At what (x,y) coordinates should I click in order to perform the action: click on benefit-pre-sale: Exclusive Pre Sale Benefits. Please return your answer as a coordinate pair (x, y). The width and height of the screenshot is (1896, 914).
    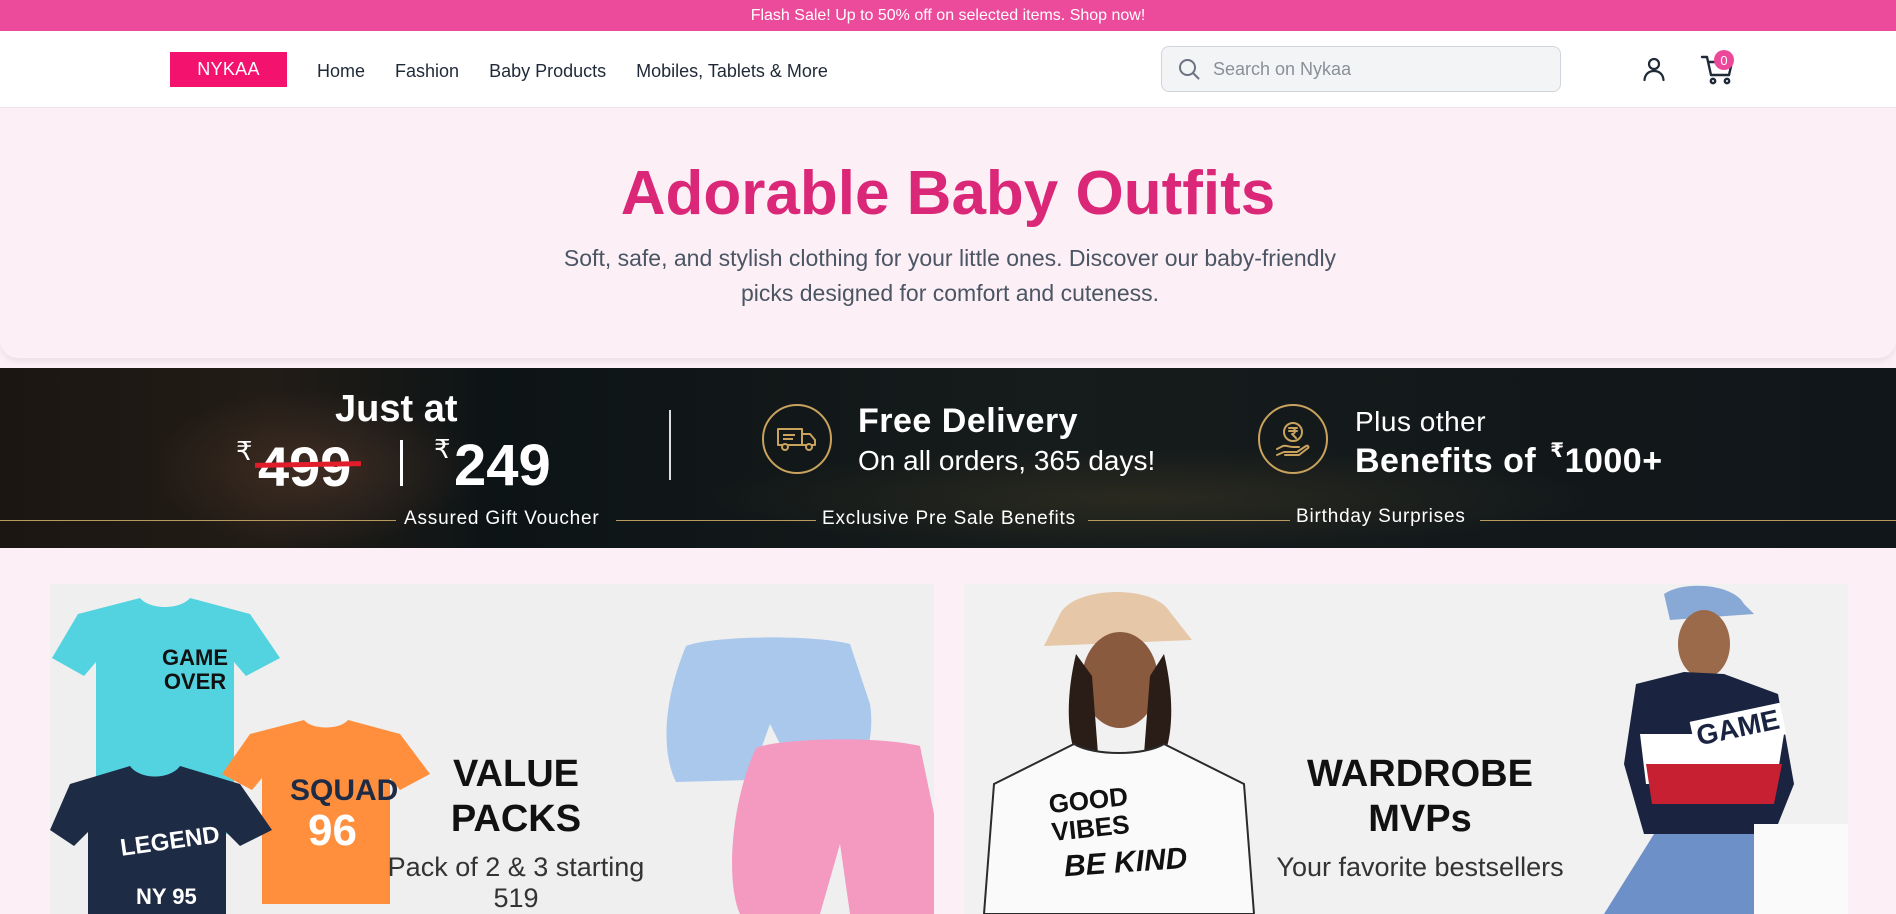
    Looking at the image, I should click on (949, 518).